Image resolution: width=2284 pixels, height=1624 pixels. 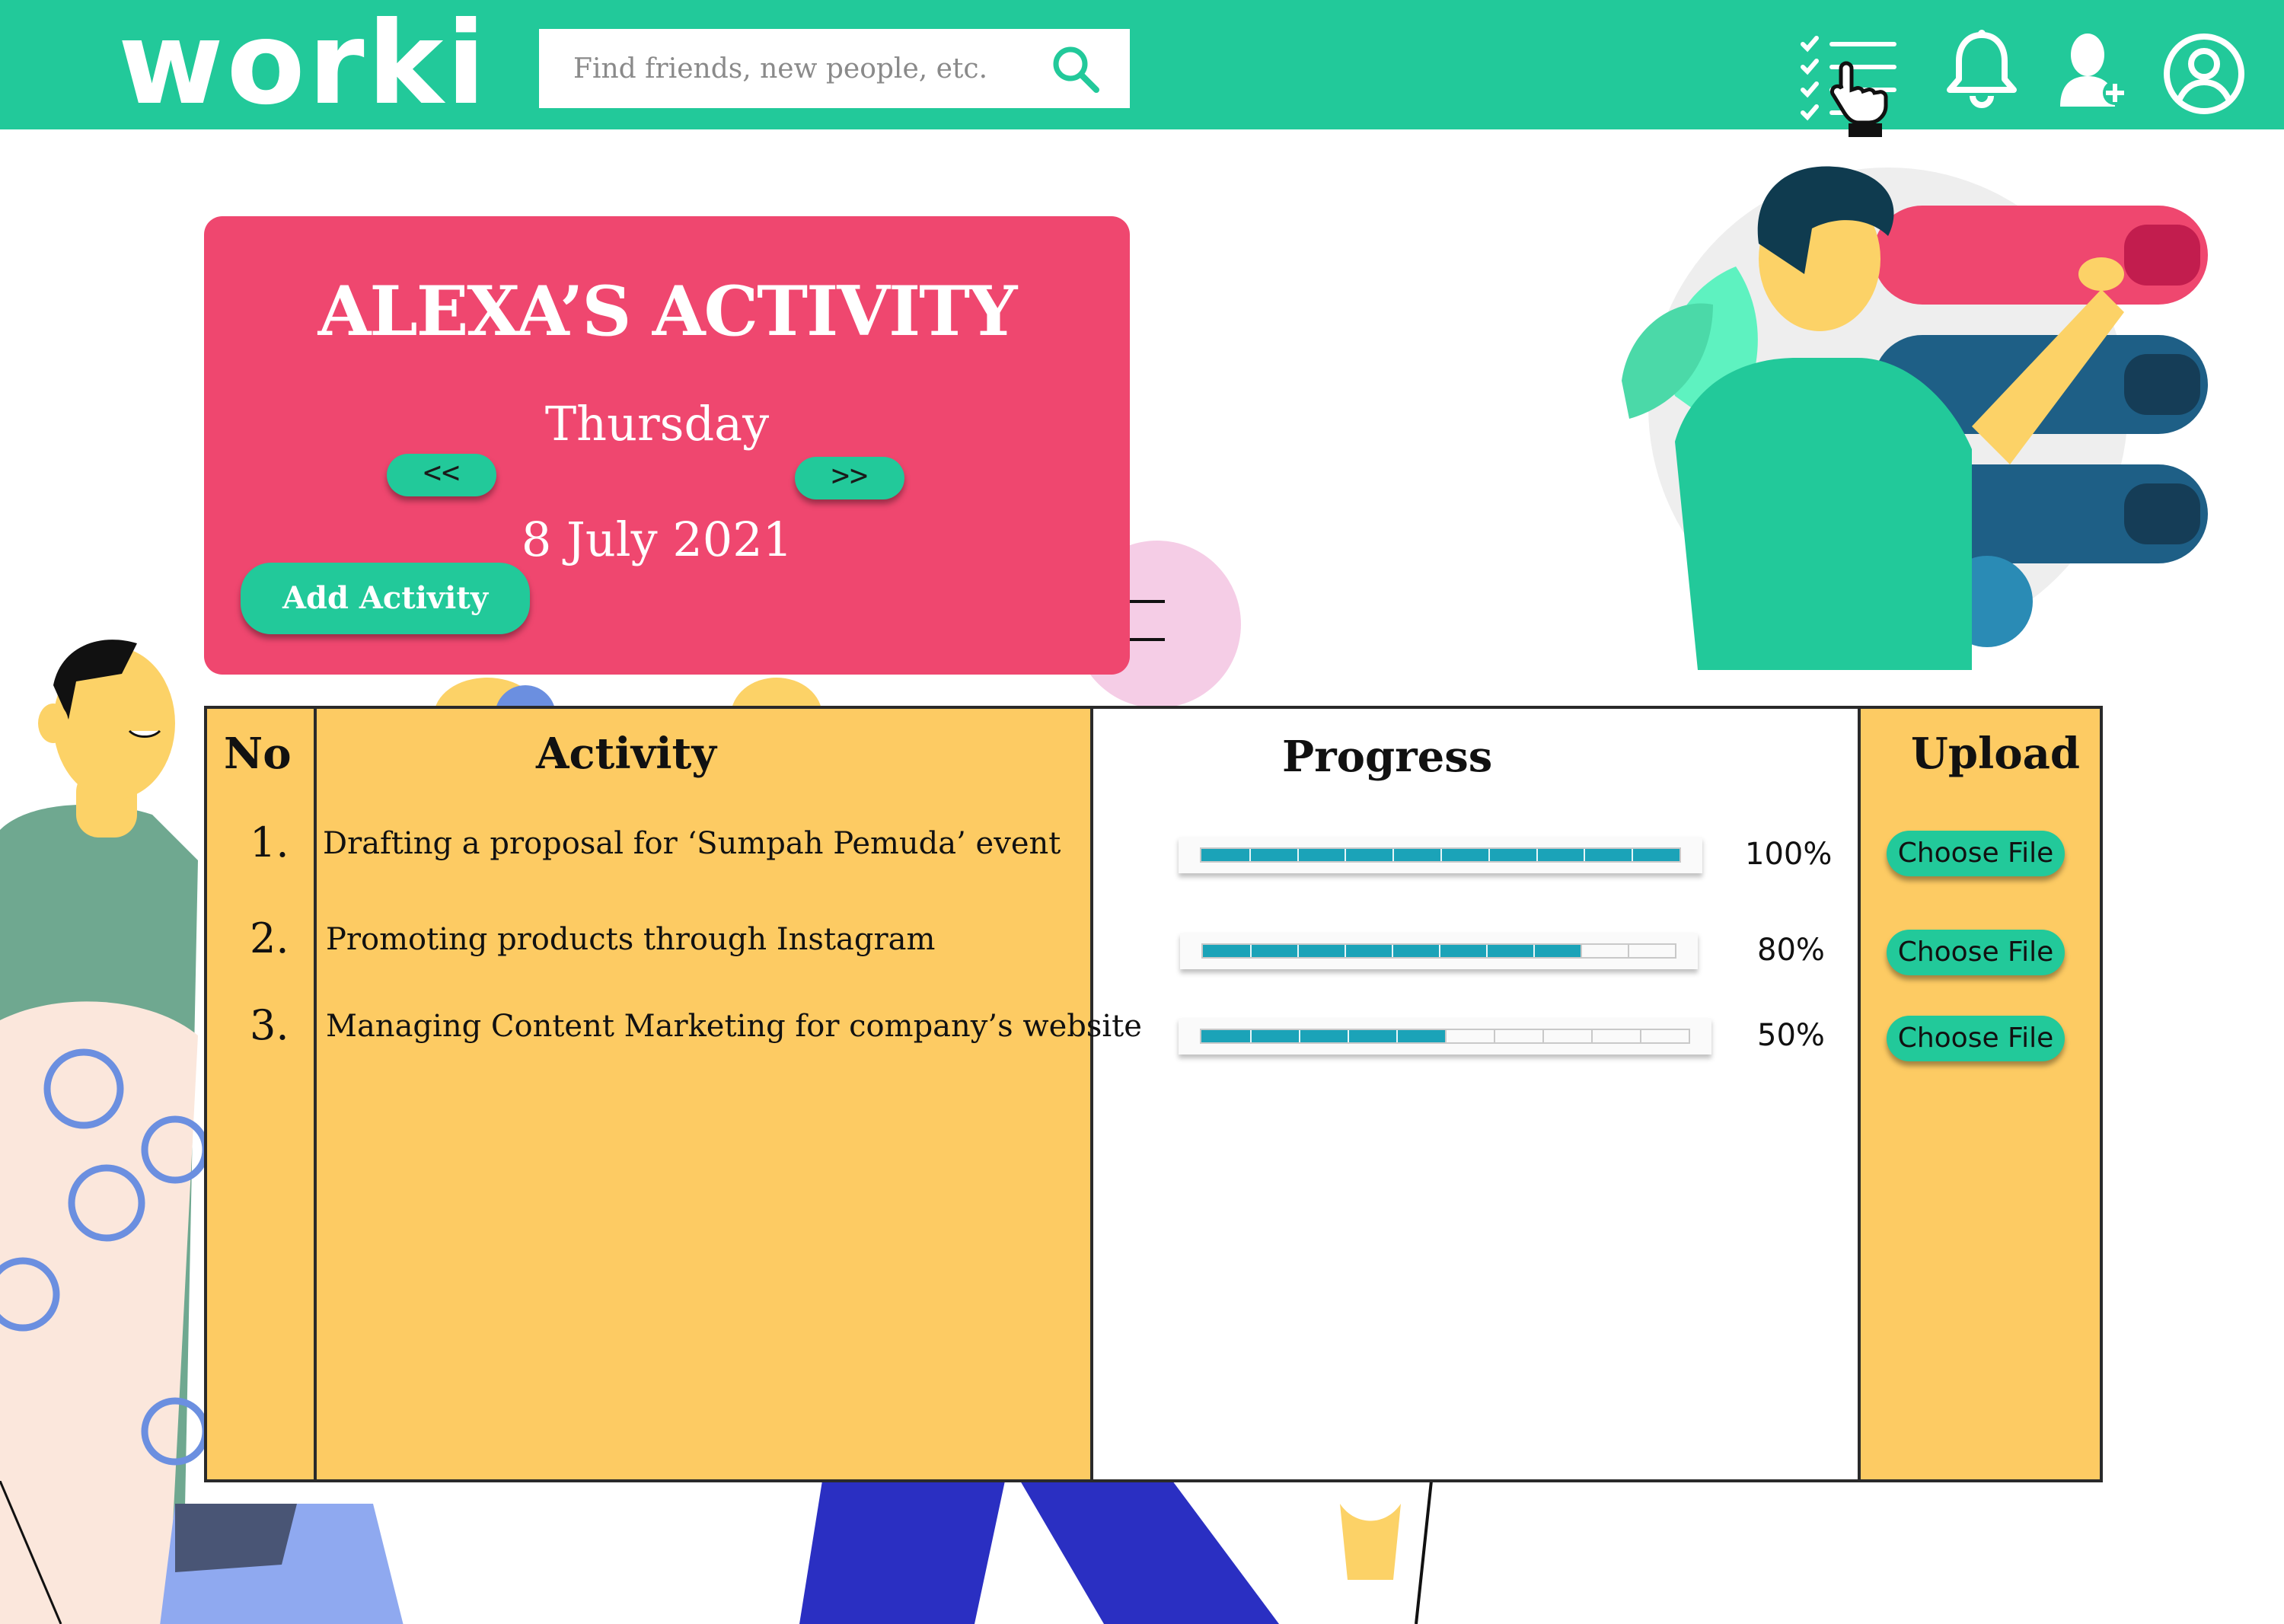 What do you see at coordinates (1323, 1036) in the screenshot?
I see `progress-fill` at bounding box center [1323, 1036].